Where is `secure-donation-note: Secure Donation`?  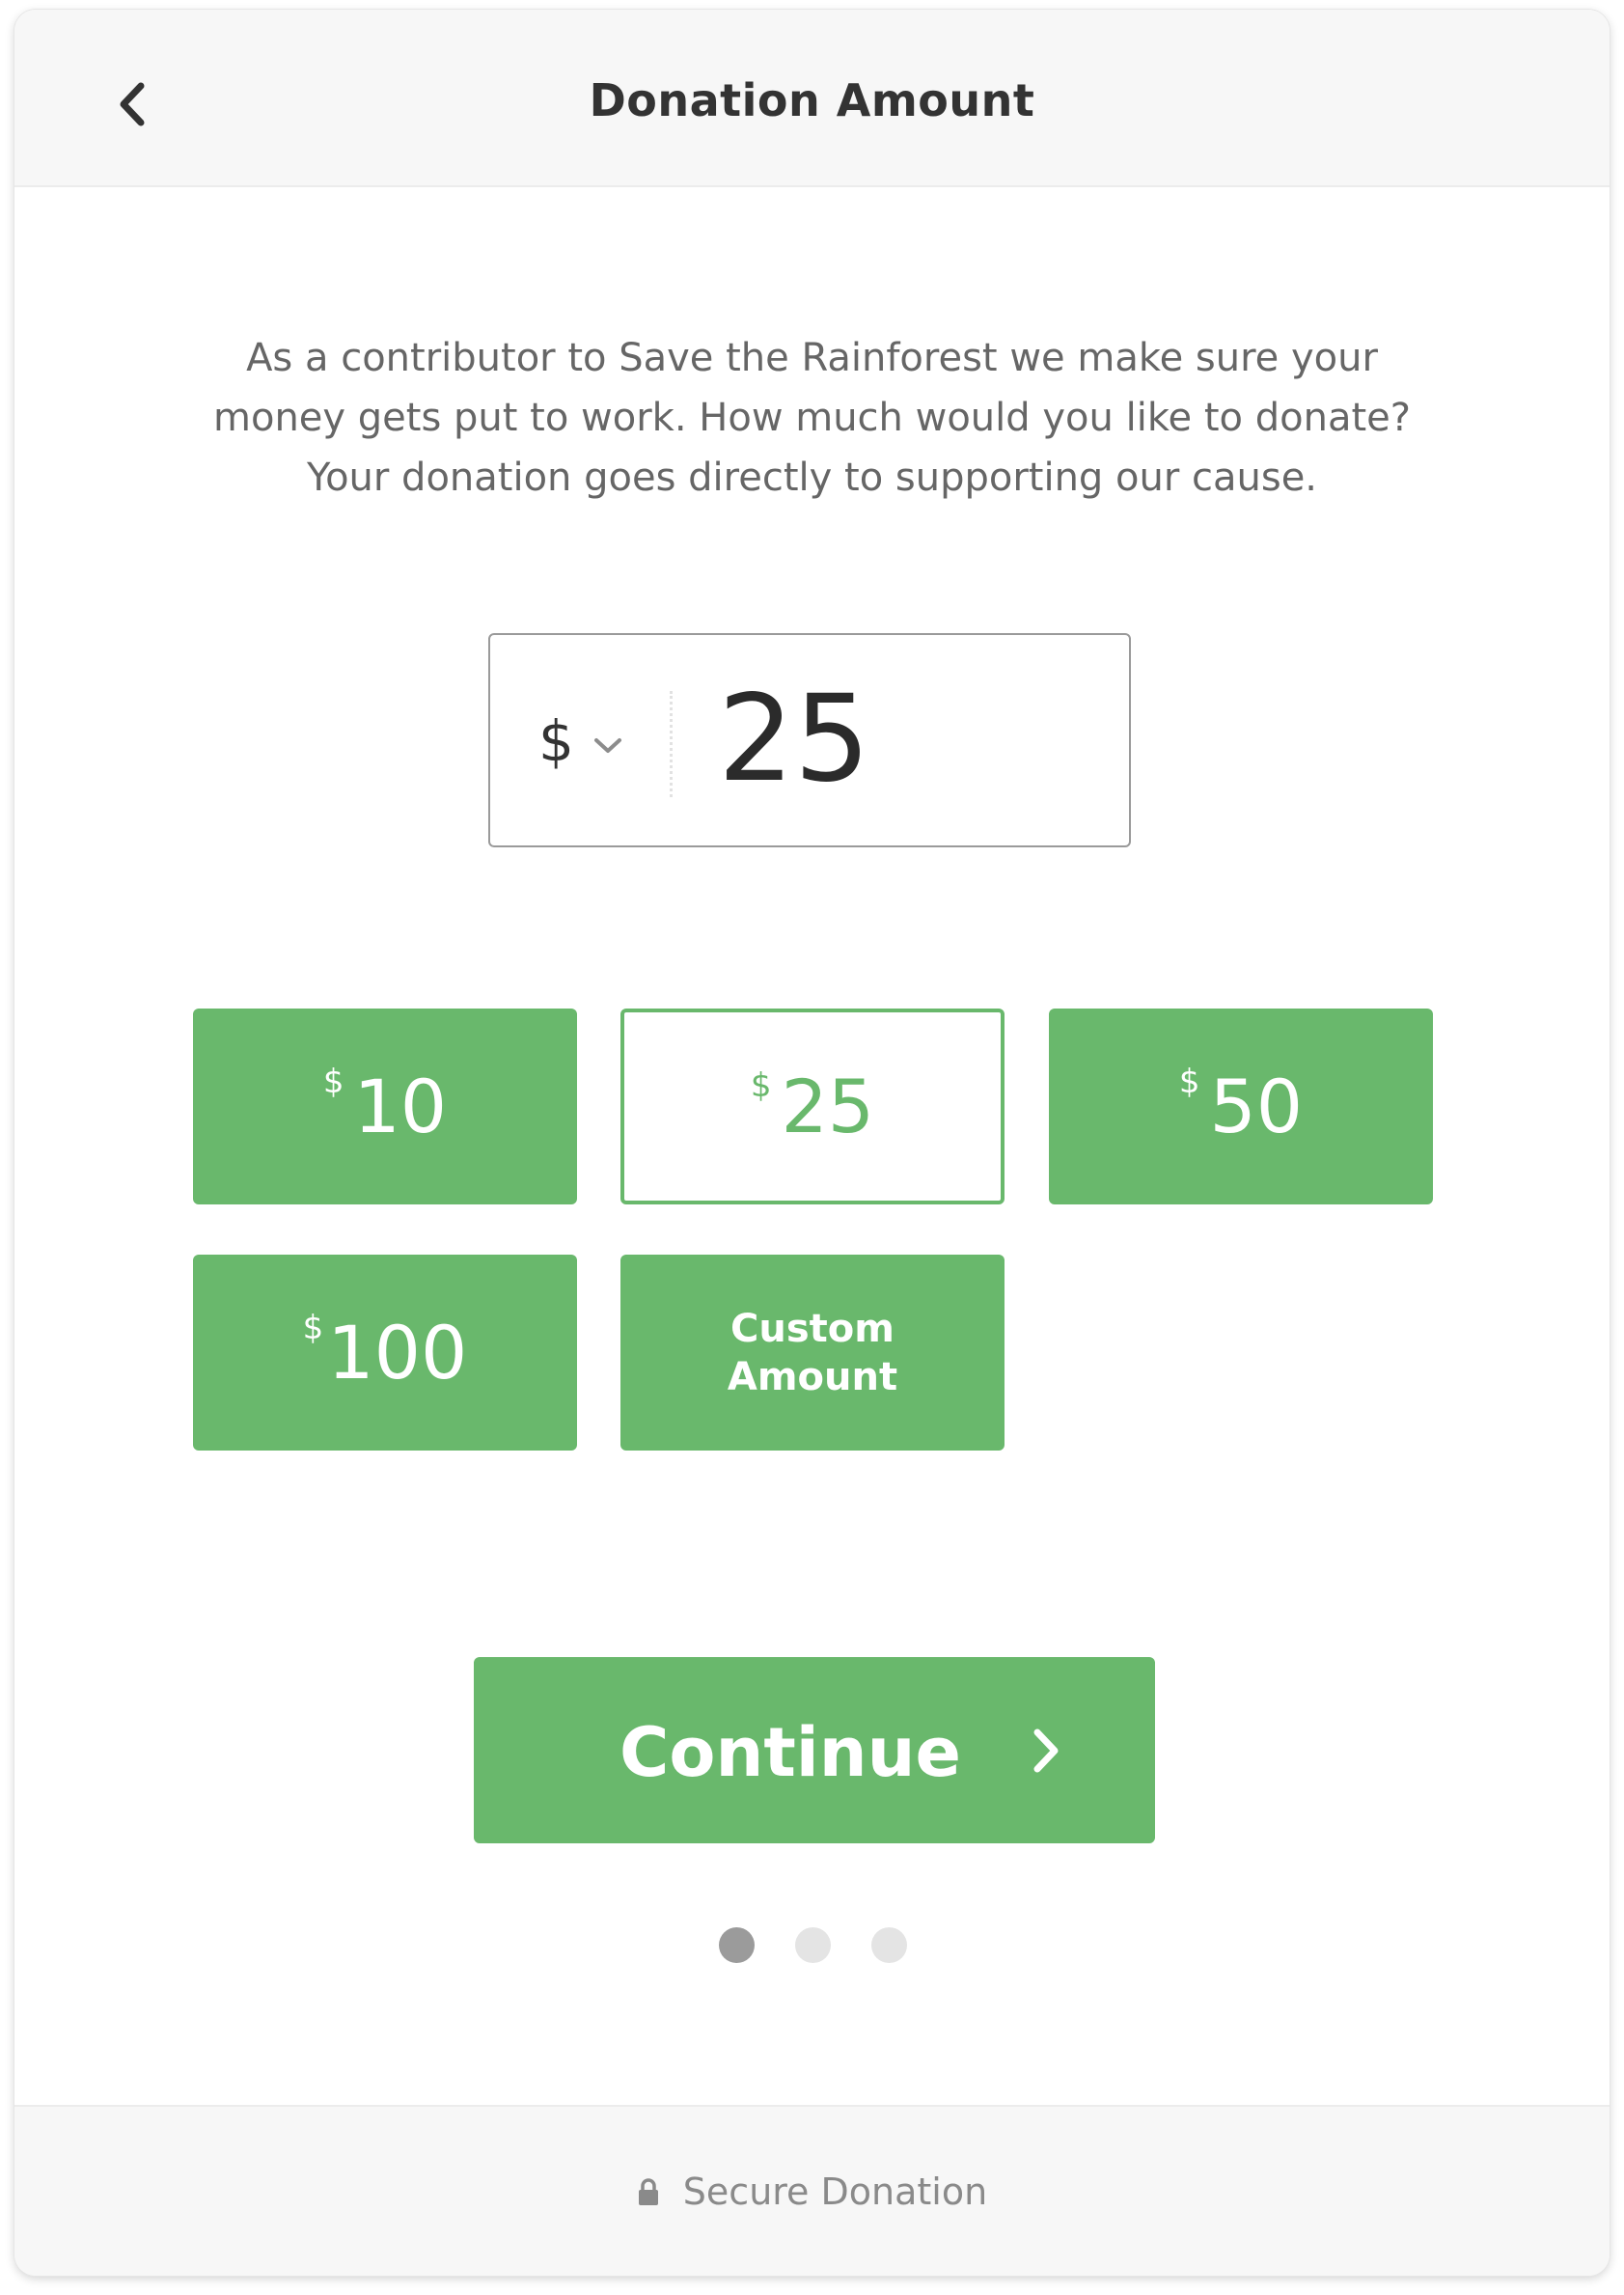
secure-donation-note: Secure Donation is located at coordinates (812, 2192).